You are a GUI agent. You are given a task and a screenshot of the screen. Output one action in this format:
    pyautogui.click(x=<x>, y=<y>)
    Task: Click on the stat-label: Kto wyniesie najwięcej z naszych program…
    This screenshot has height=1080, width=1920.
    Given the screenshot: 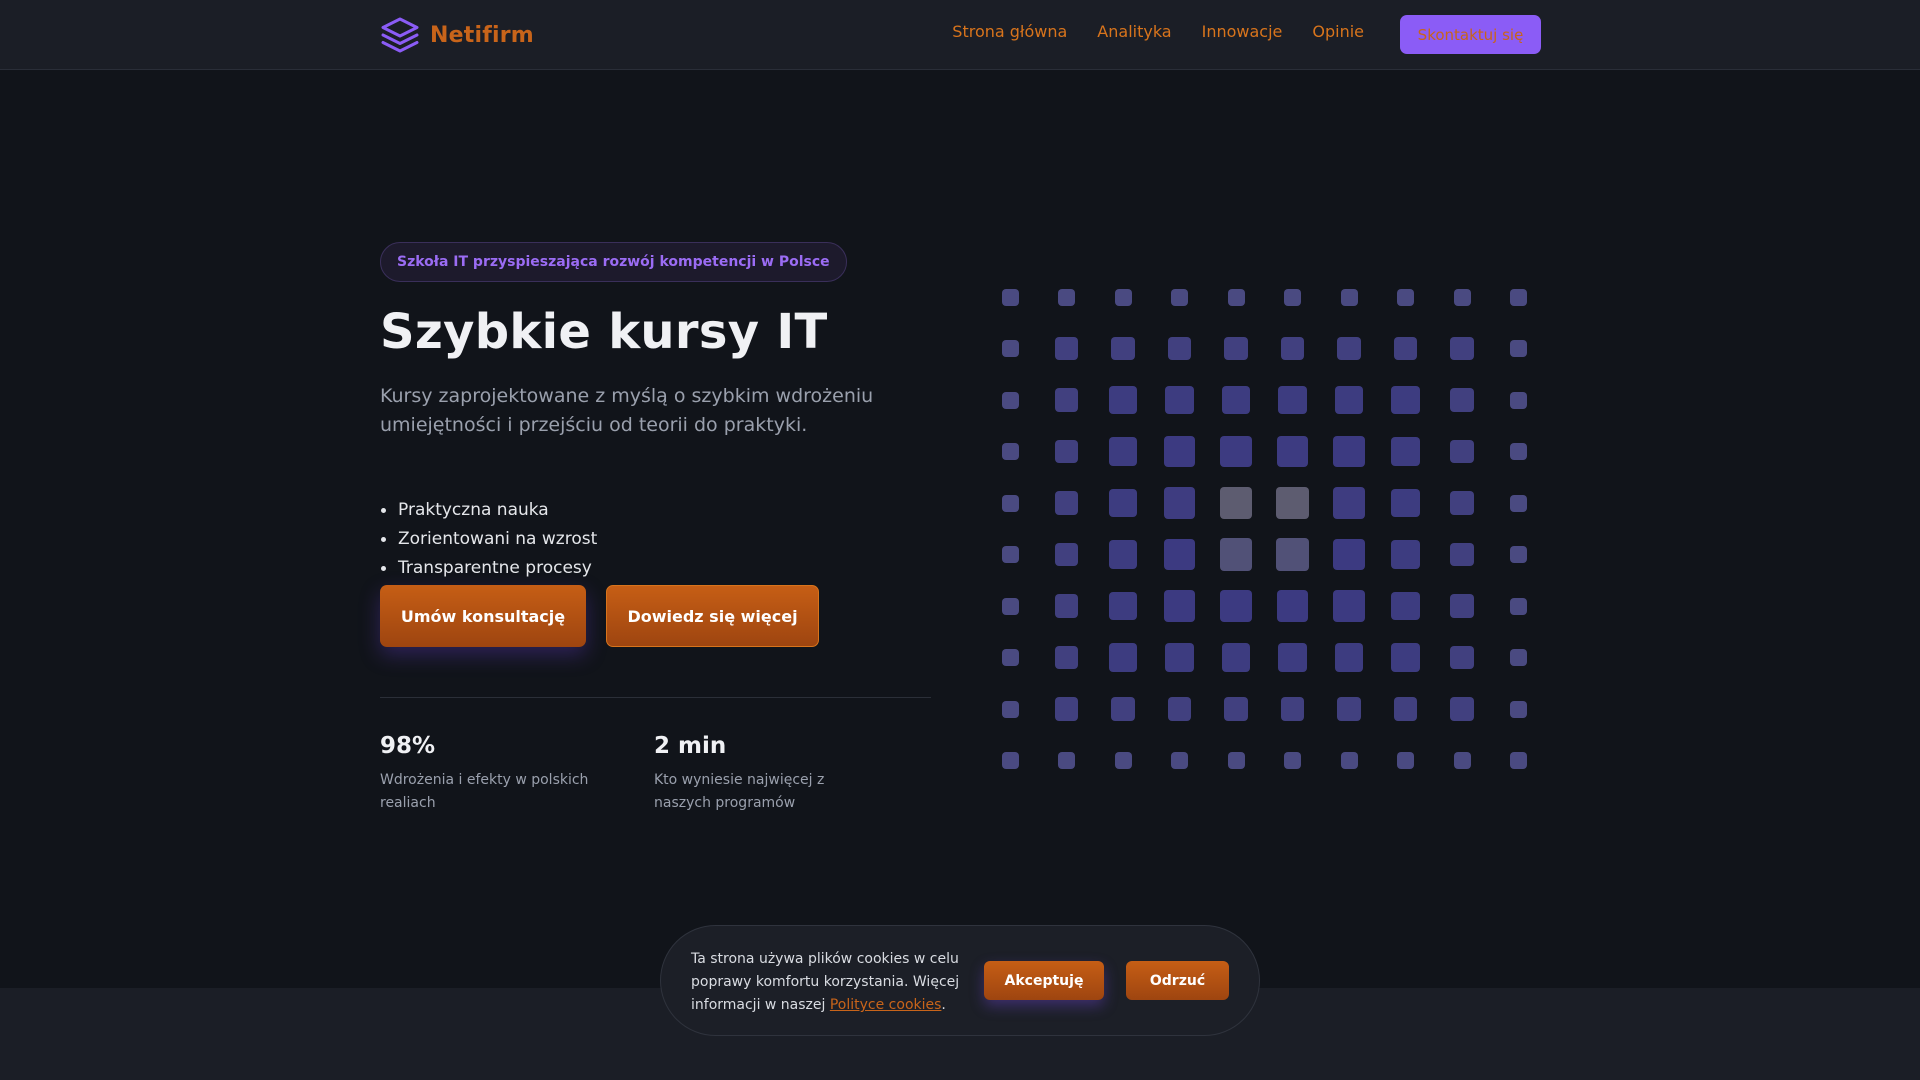 What is the action you would take?
    pyautogui.click(x=739, y=791)
    